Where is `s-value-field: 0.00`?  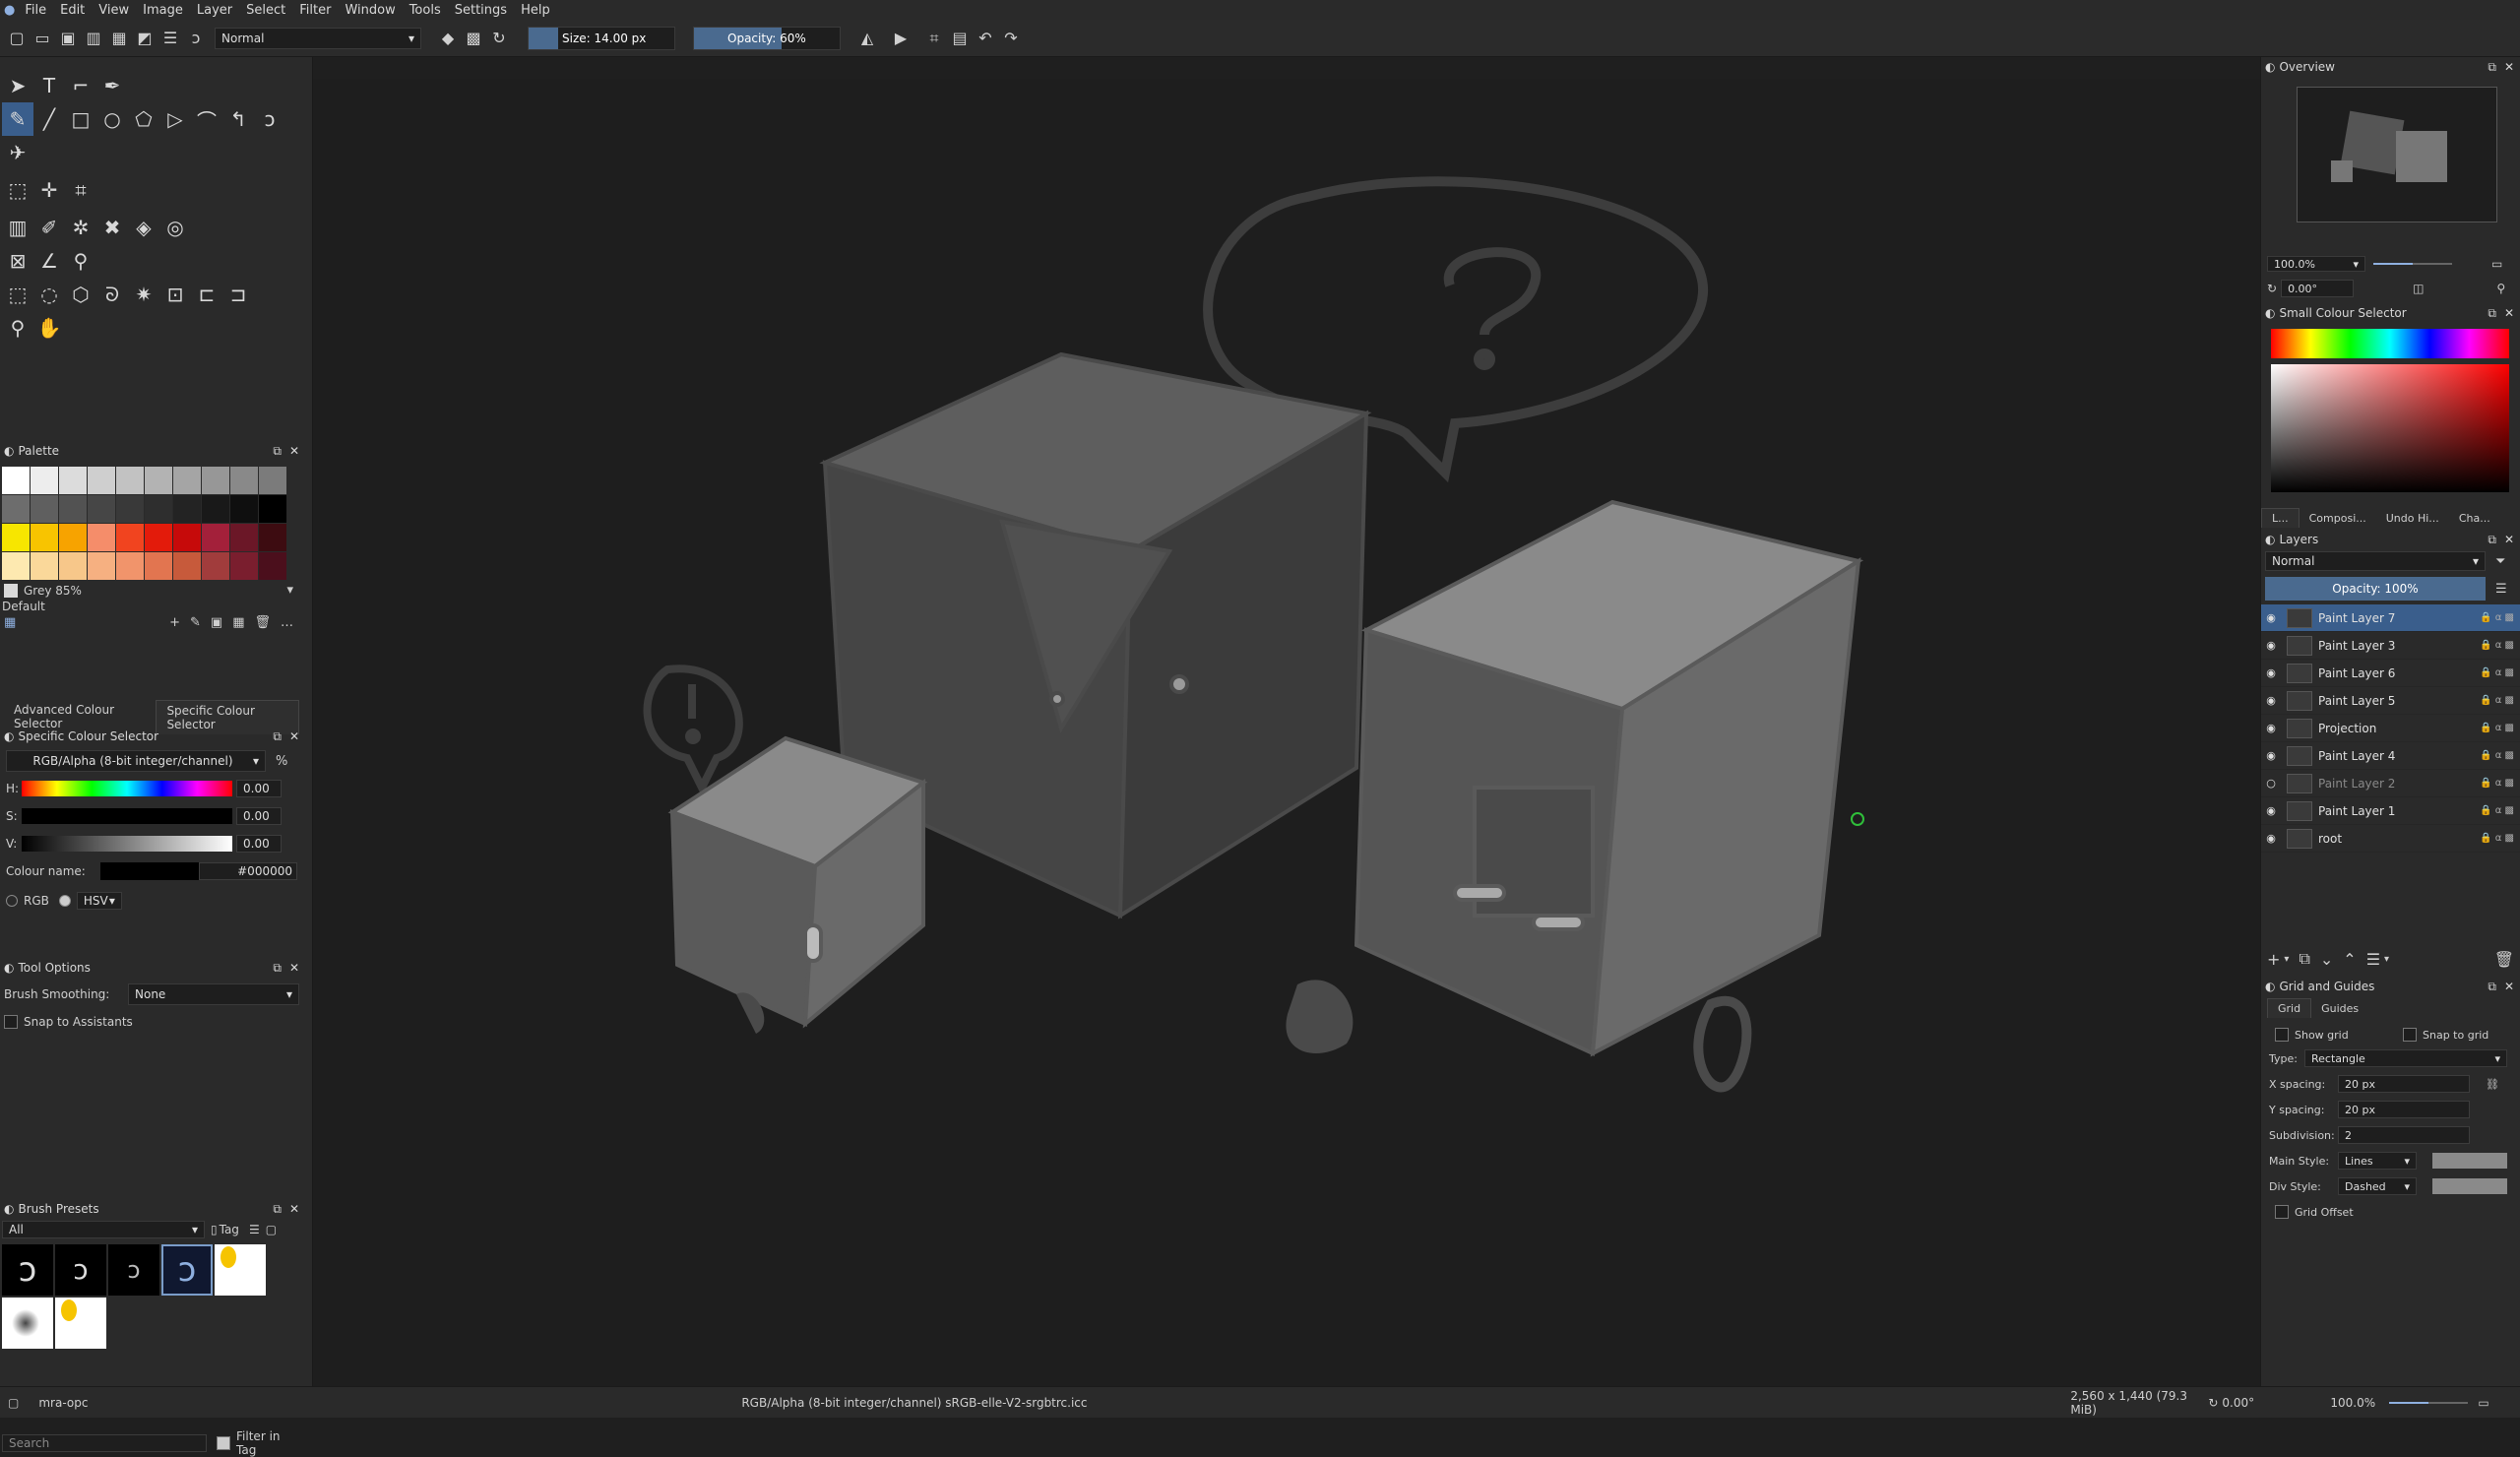
s-value-field: 0.00 is located at coordinates (259, 816).